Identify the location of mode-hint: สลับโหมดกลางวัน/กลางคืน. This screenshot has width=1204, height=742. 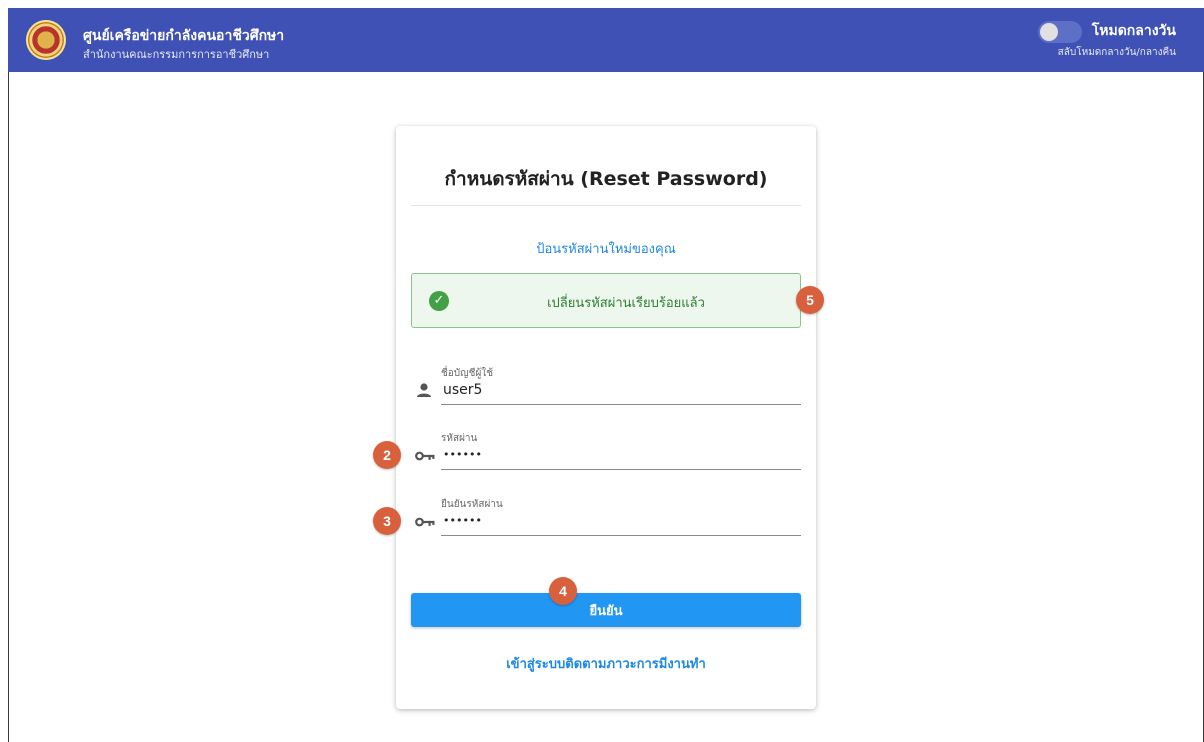
(1116, 52).